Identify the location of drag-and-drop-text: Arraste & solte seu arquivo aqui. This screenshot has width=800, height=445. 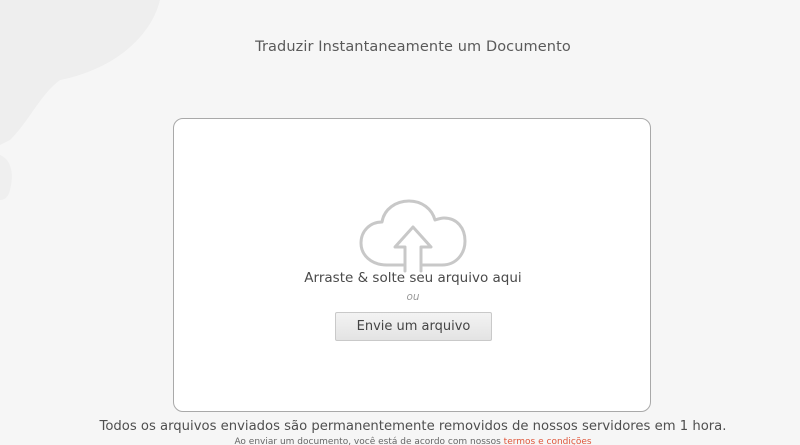
(413, 278).